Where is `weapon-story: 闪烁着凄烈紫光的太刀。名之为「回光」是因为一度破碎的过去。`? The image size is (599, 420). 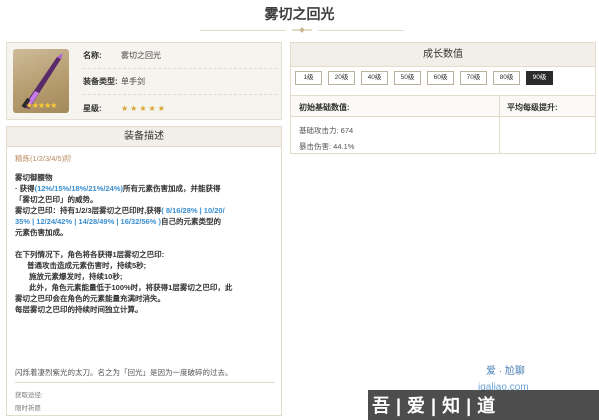
weapon-story: 闪烁着凄烈紫光的太刀。名之为「回光」是因为一度破碎的过去。 is located at coordinates (124, 372).